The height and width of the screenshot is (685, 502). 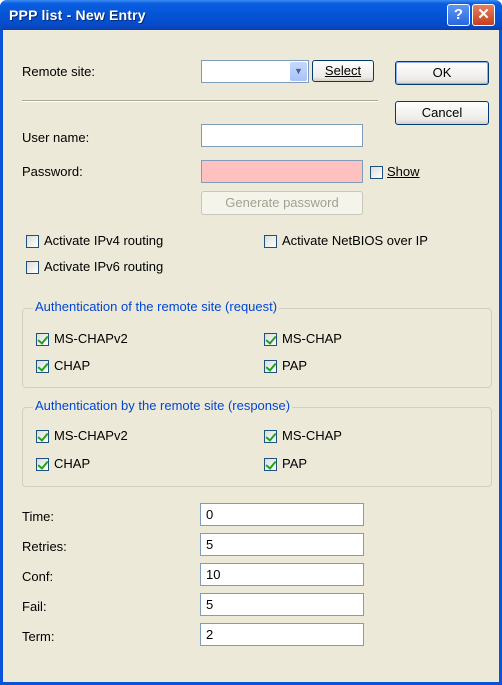 What do you see at coordinates (282, 514) in the screenshot?
I see `time-input: 0` at bounding box center [282, 514].